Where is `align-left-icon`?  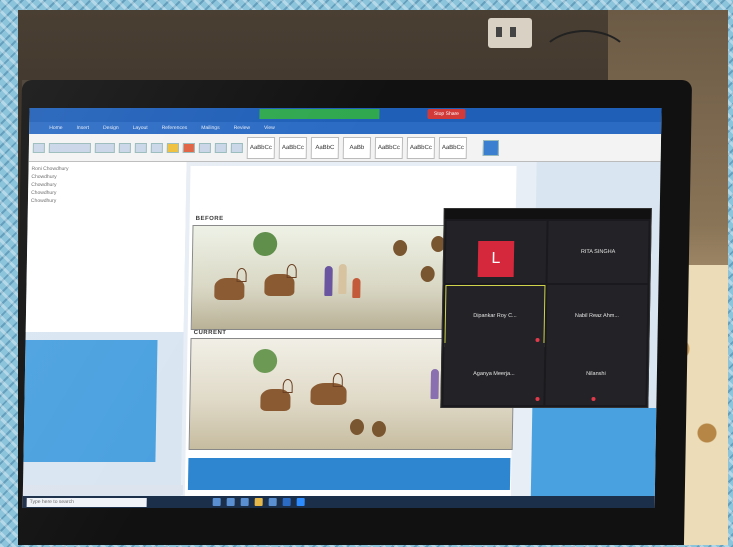
align-left-icon is located at coordinates (204, 147).